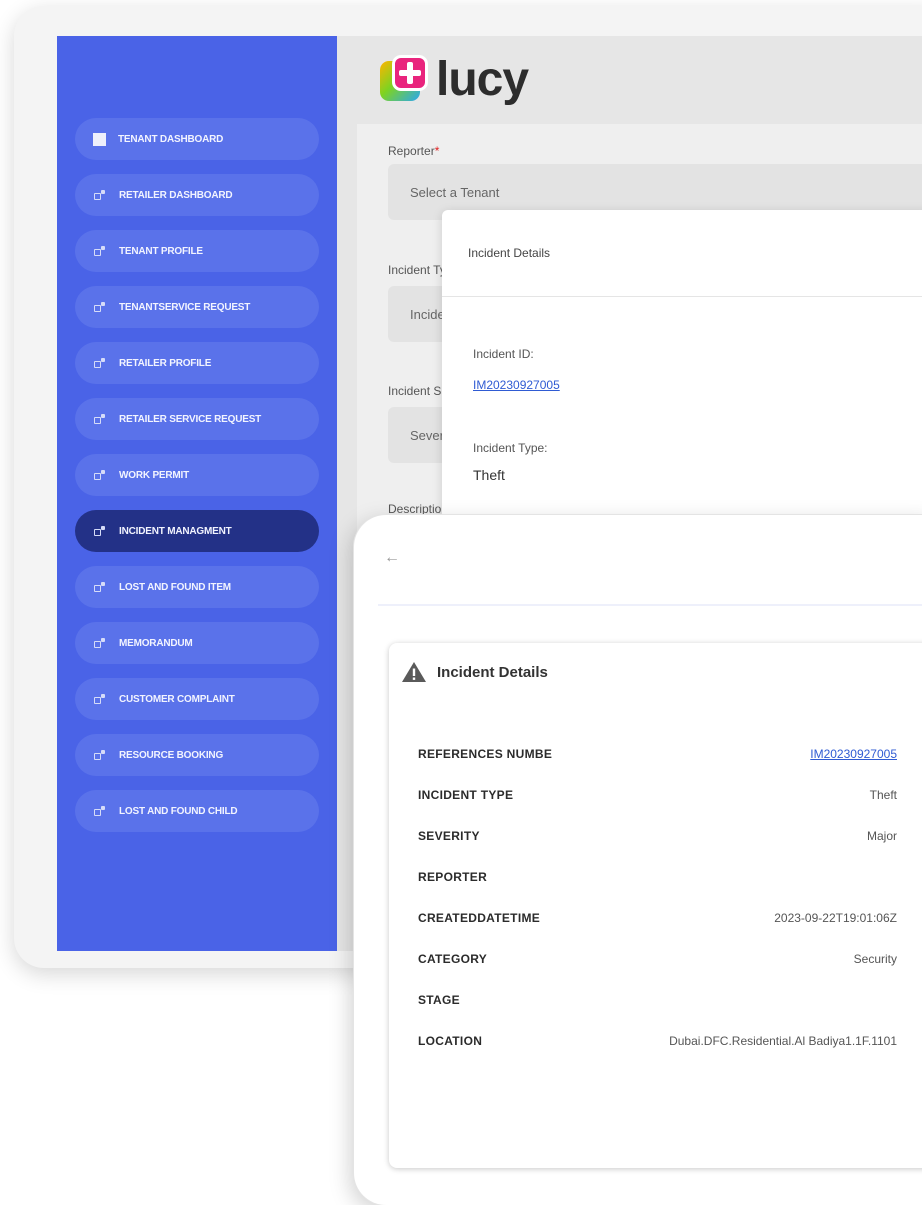 The height and width of the screenshot is (1205, 922). Describe the element at coordinates (392, 558) in the screenshot. I see `arrow-left-icon: ←` at that location.